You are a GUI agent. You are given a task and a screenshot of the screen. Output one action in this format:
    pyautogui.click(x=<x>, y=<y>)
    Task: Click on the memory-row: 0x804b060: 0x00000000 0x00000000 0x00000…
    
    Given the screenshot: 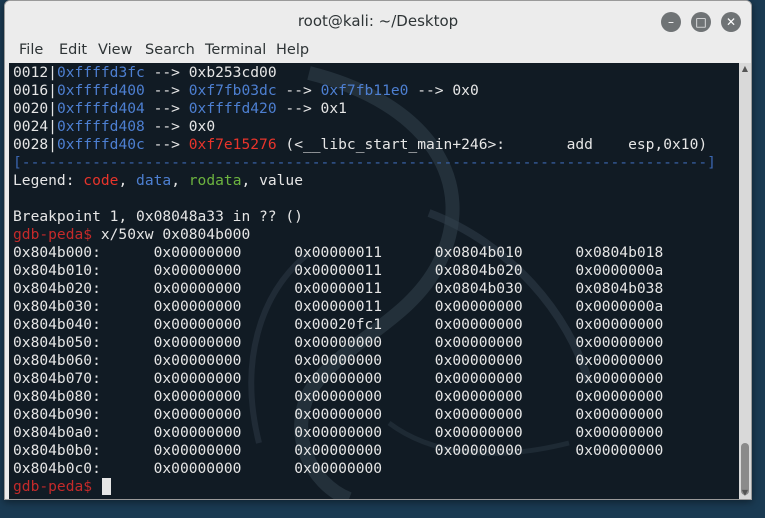 What is the action you would take?
    pyautogui.click(x=376, y=361)
    